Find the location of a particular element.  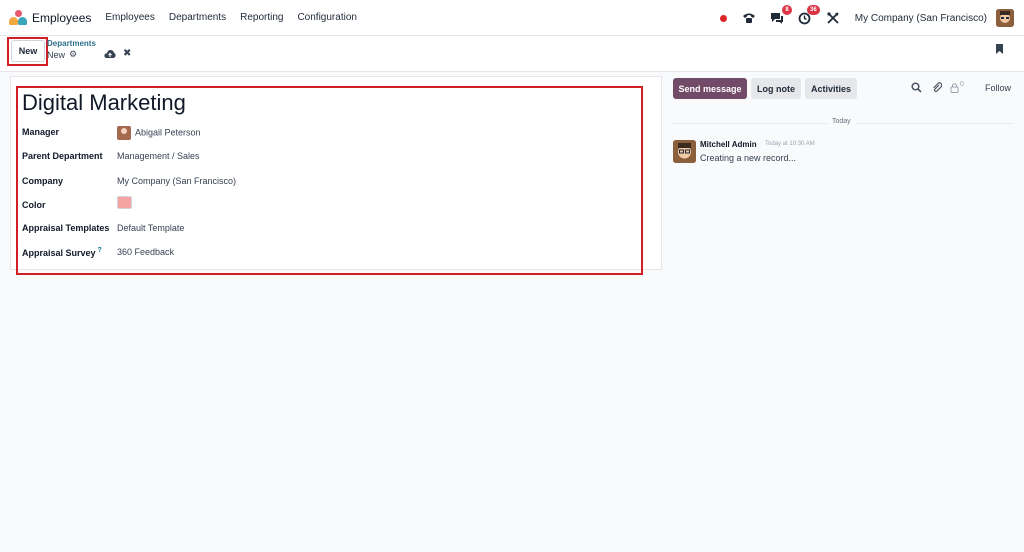

message-timestamp: Today at 10:30 AM is located at coordinates (790, 144).